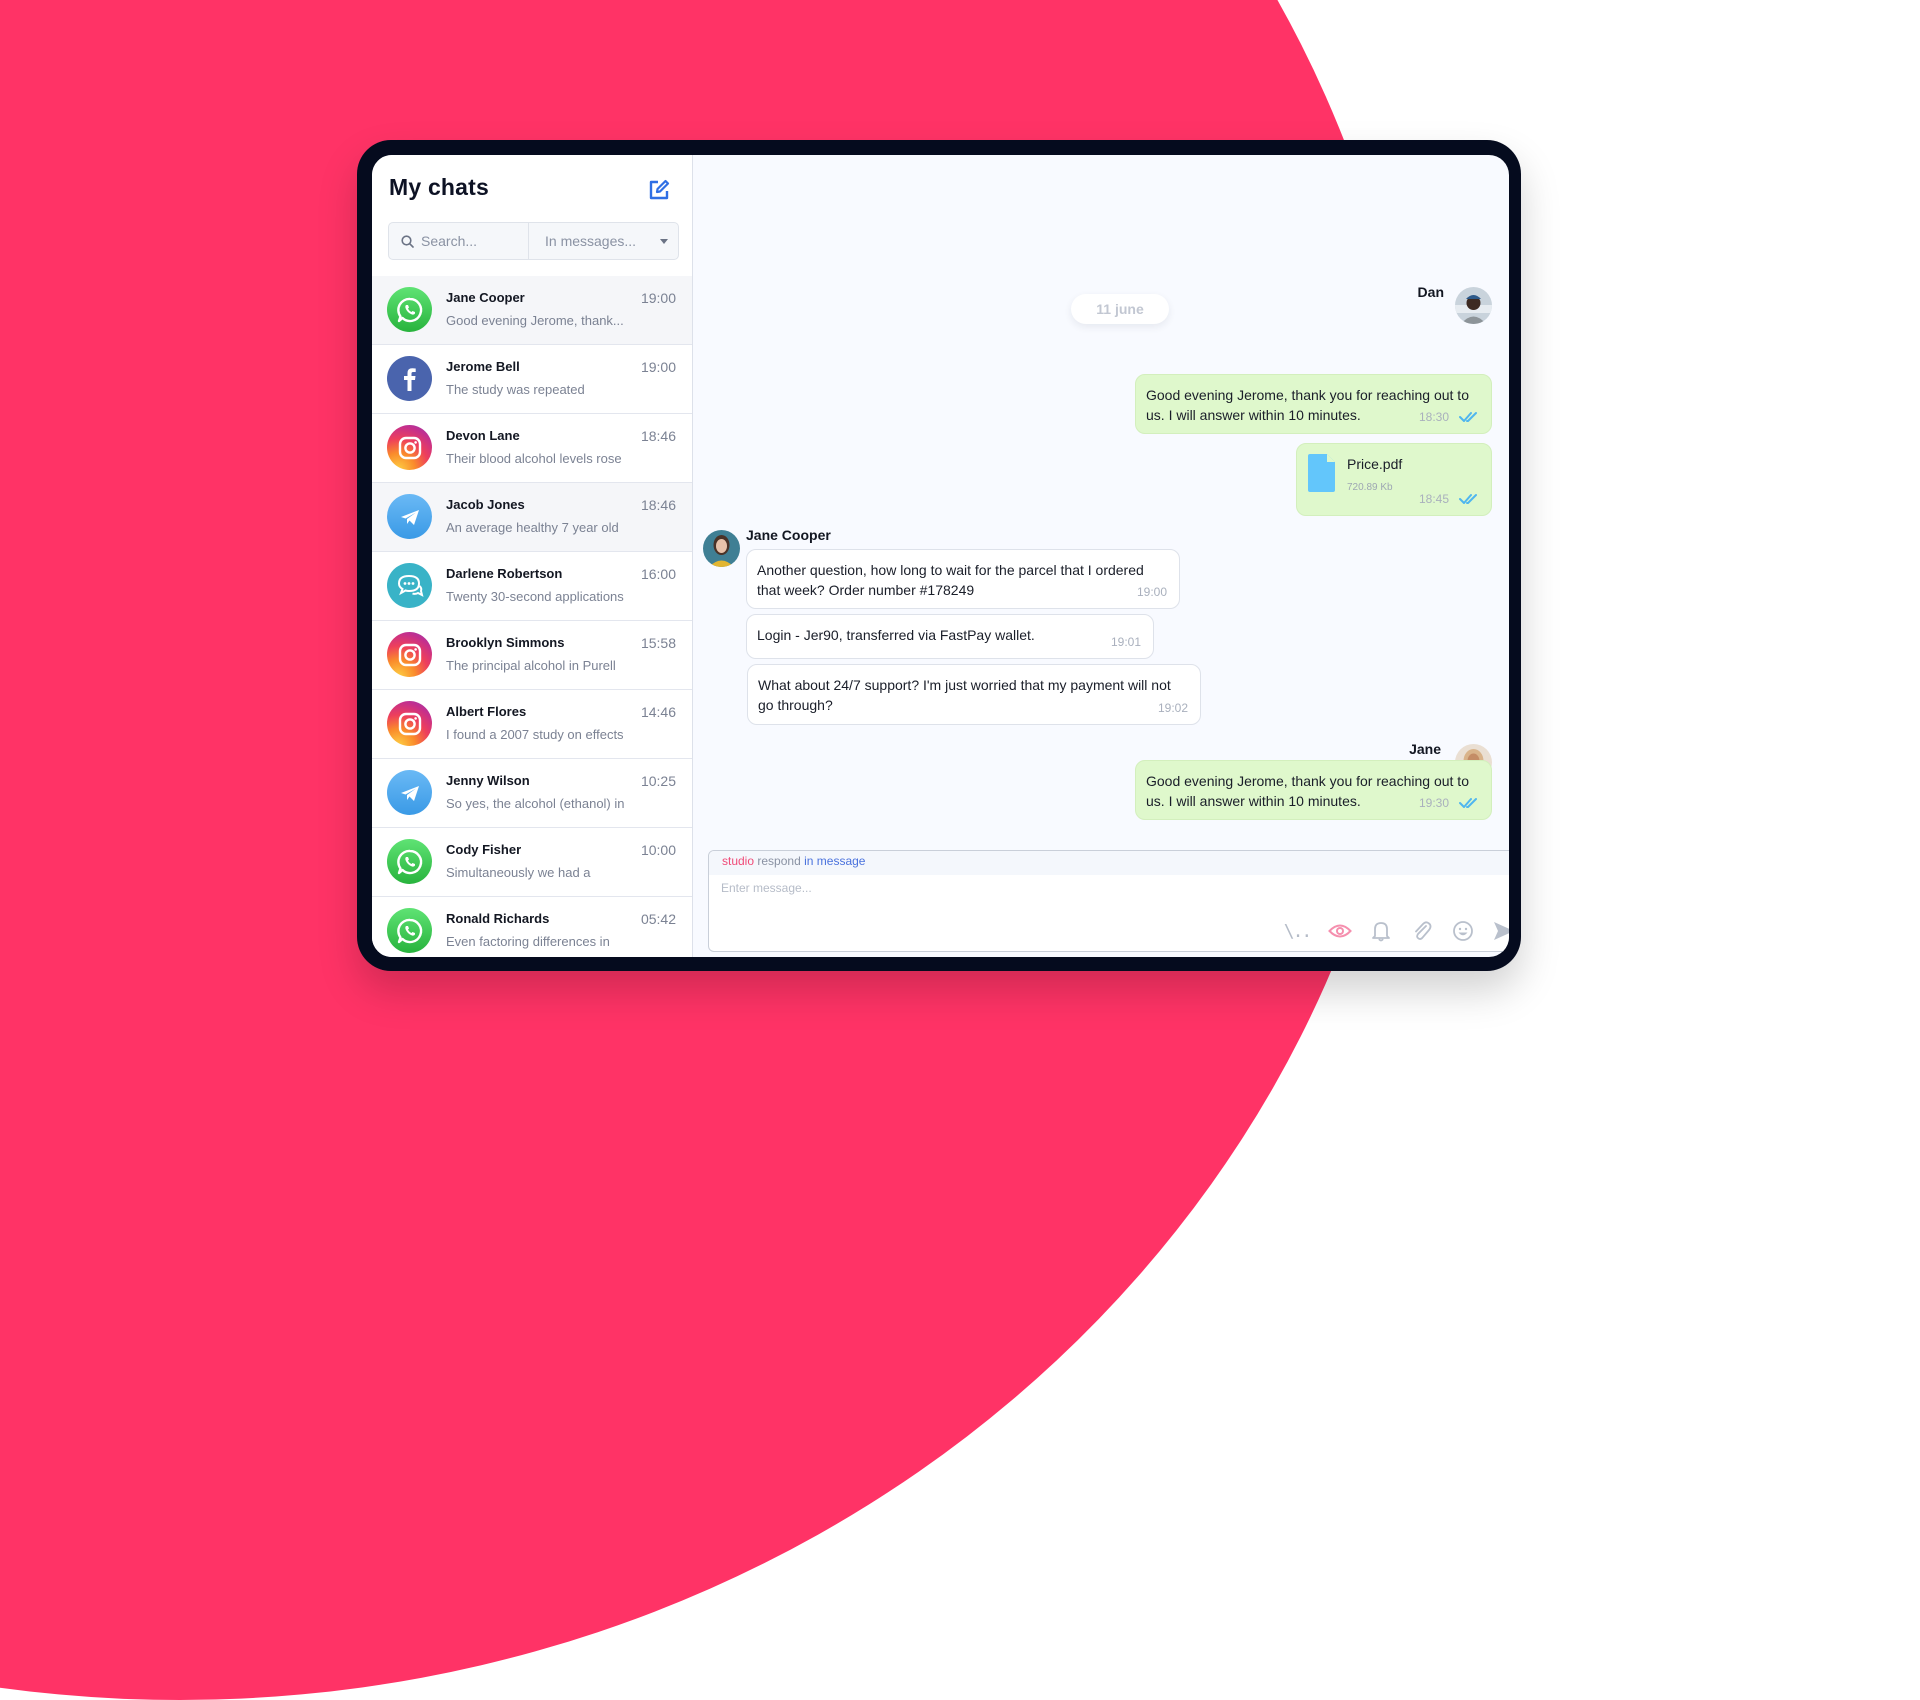  I want to click on chat-time: 05:42, so click(658, 919).